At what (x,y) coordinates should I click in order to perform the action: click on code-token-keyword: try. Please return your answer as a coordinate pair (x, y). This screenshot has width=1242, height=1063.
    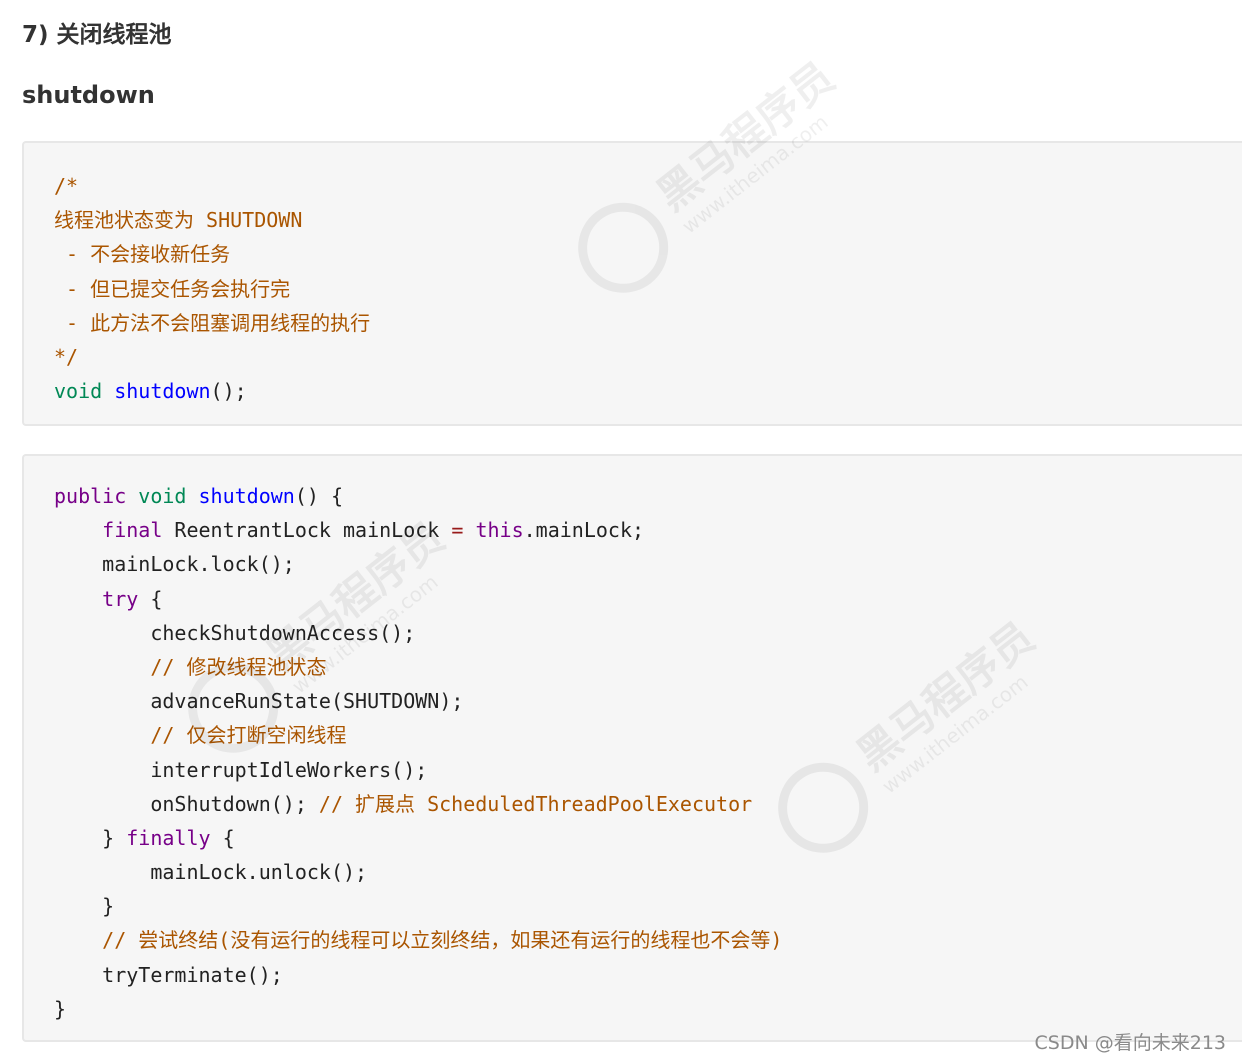
    Looking at the image, I should click on (120, 598).